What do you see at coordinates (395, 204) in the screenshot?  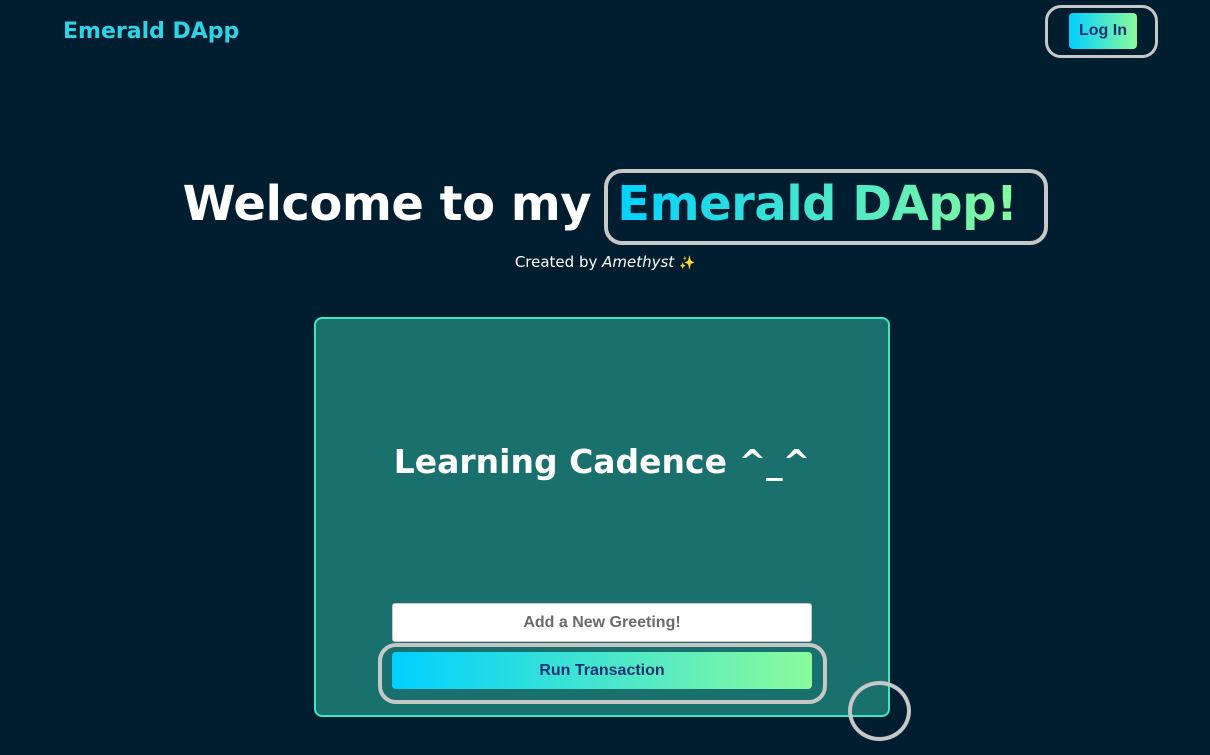 I see `hero-title-prefix: Welcome to my` at bounding box center [395, 204].